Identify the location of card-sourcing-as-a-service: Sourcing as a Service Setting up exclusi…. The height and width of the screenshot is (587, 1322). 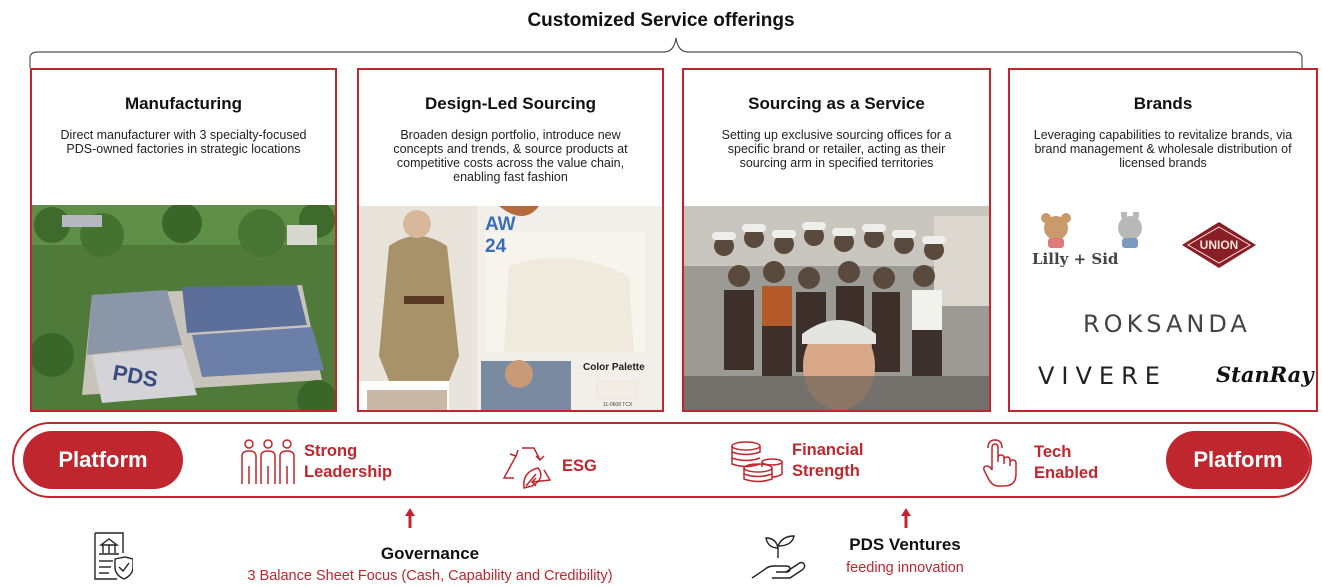
(836, 240).